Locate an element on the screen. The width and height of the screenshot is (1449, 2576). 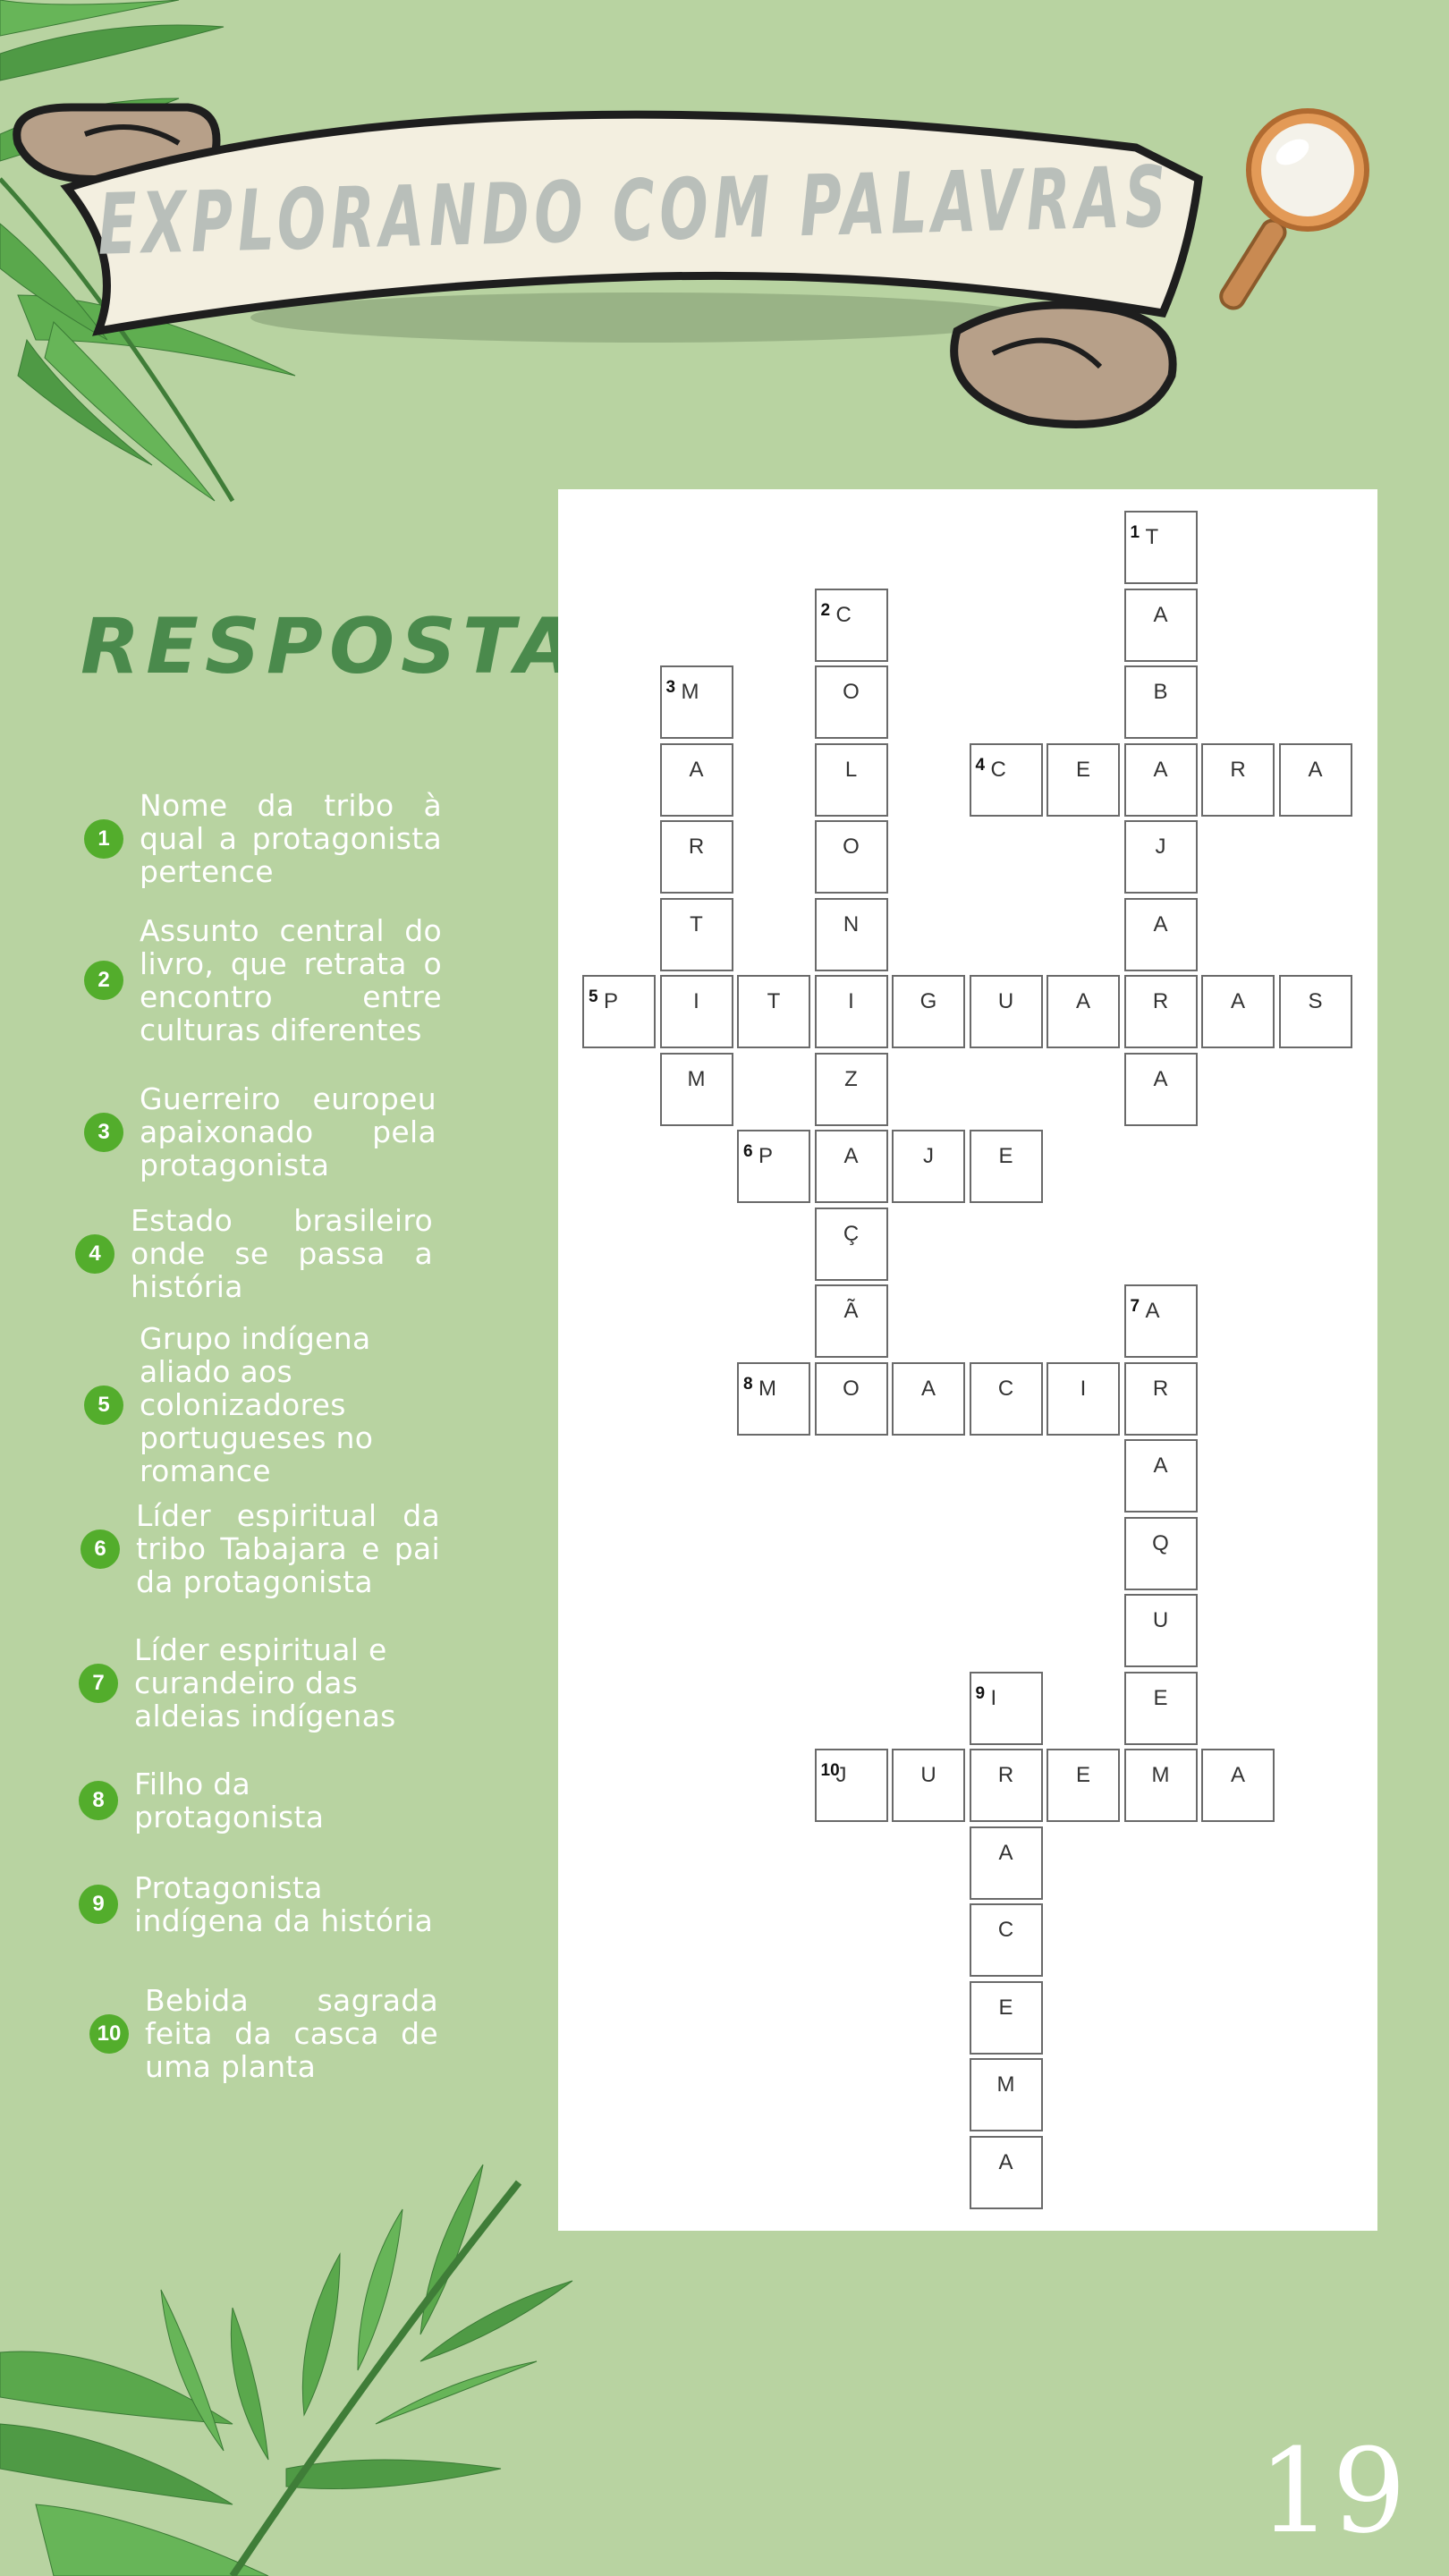
crossword-letter: Ç is located at coordinates (851, 1233).